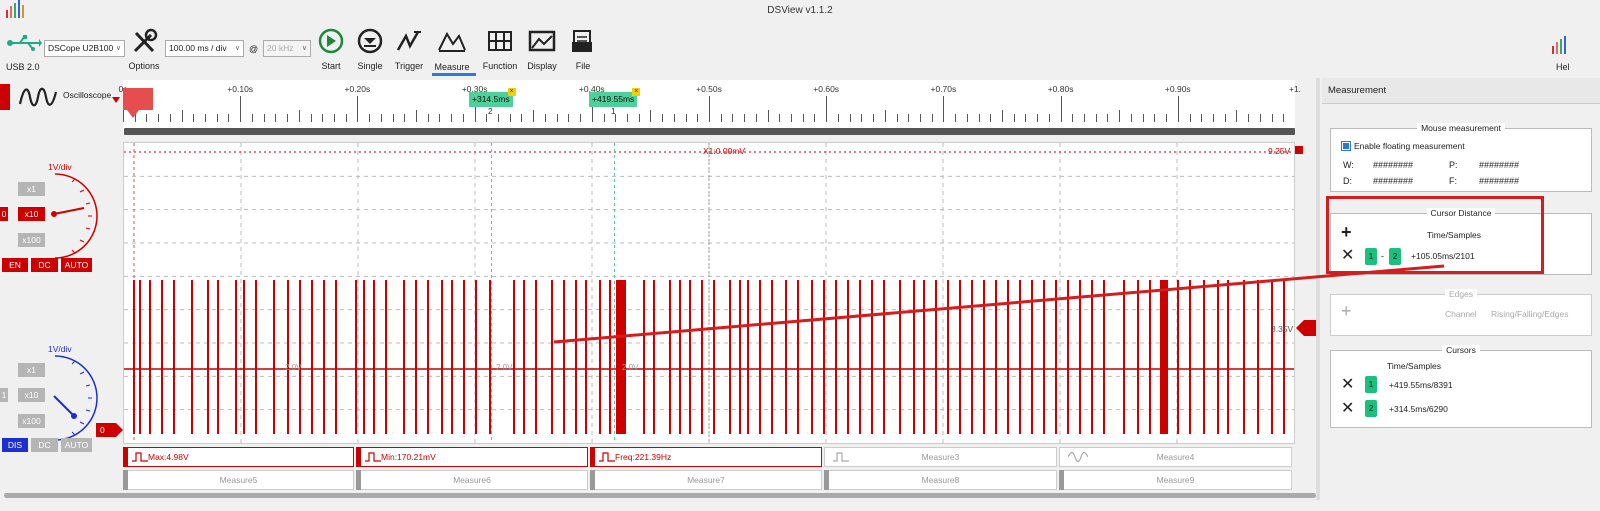 This screenshot has height=511, width=1600. What do you see at coordinates (1499, 181) in the screenshot?
I see `f-value: ########` at bounding box center [1499, 181].